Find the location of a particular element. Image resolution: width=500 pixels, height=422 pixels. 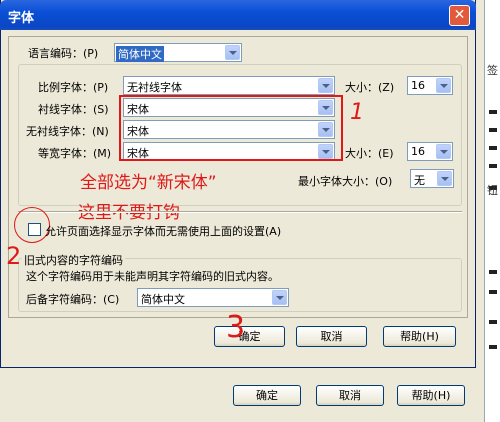

ok-button: 确定 is located at coordinates (249, 336).